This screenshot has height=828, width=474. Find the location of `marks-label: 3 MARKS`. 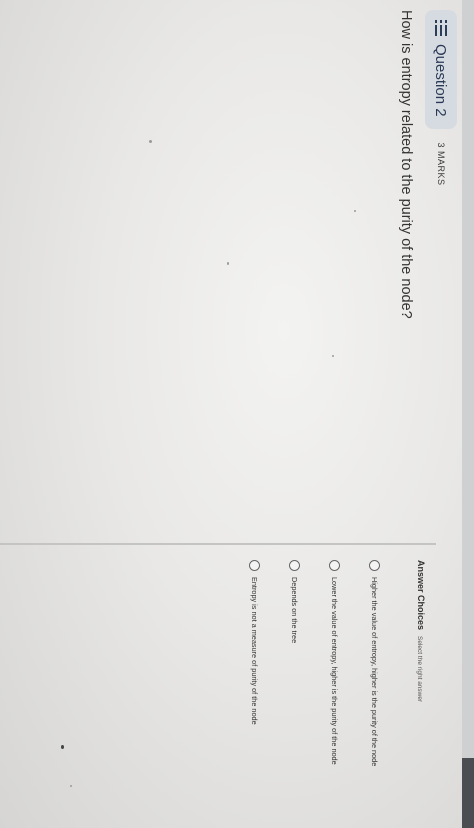

marks-label: 3 MARKS is located at coordinates (441, 164).